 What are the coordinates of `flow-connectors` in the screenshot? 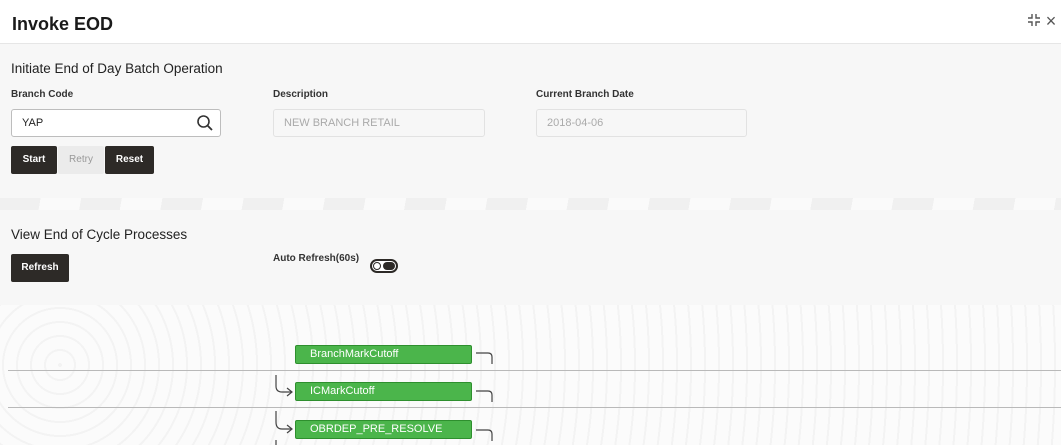 It's located at (384, 398).